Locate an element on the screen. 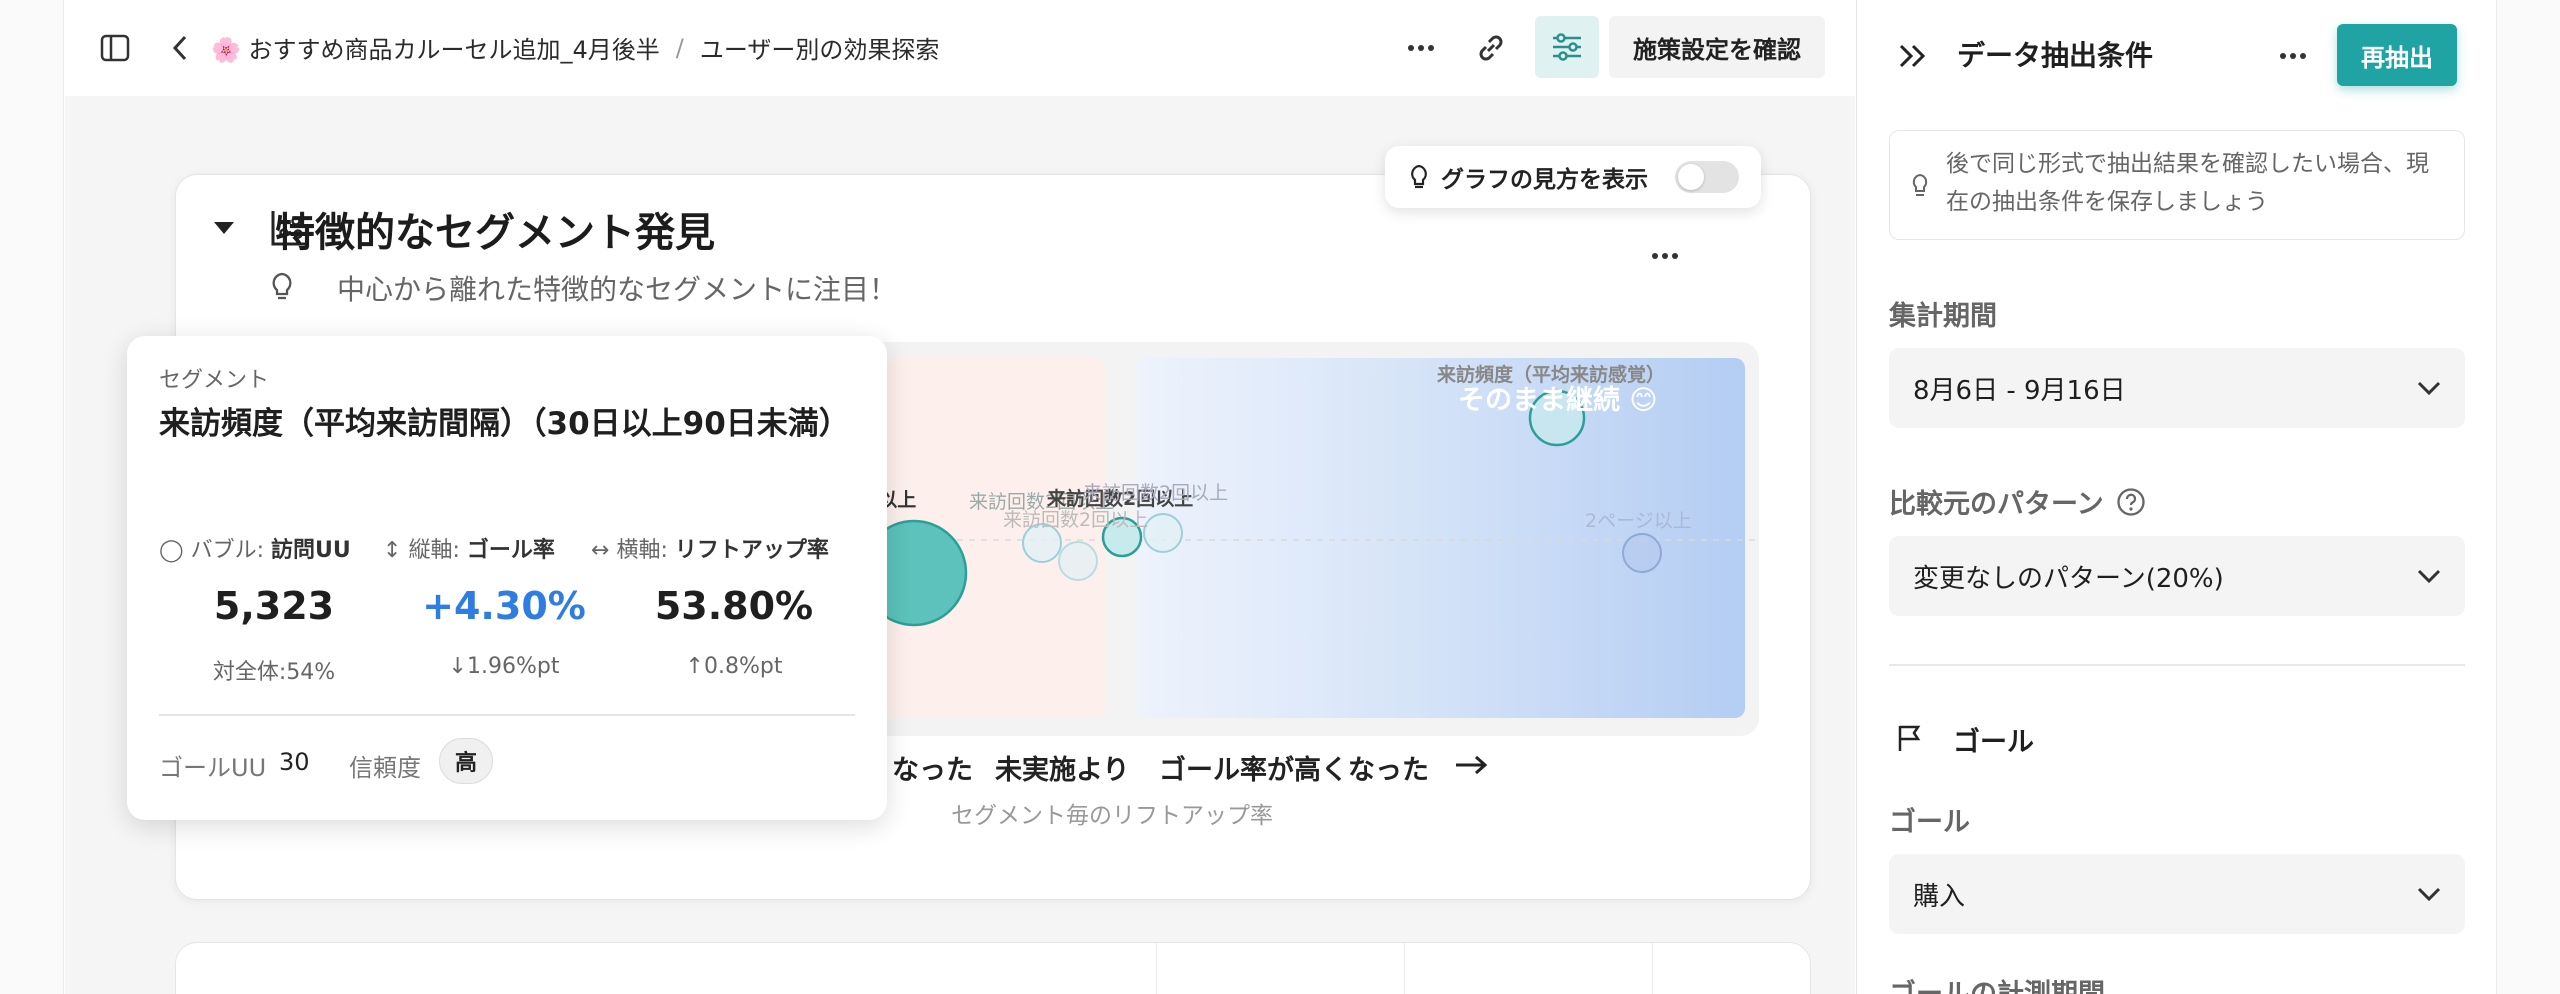 The width and height of the screenshot is (2560, 994). save-hint-text: 後で同じ形式で抽出結果を確認したい場合、現在の抽出条件を保存しましょう is located at coordinates (2187, 183).